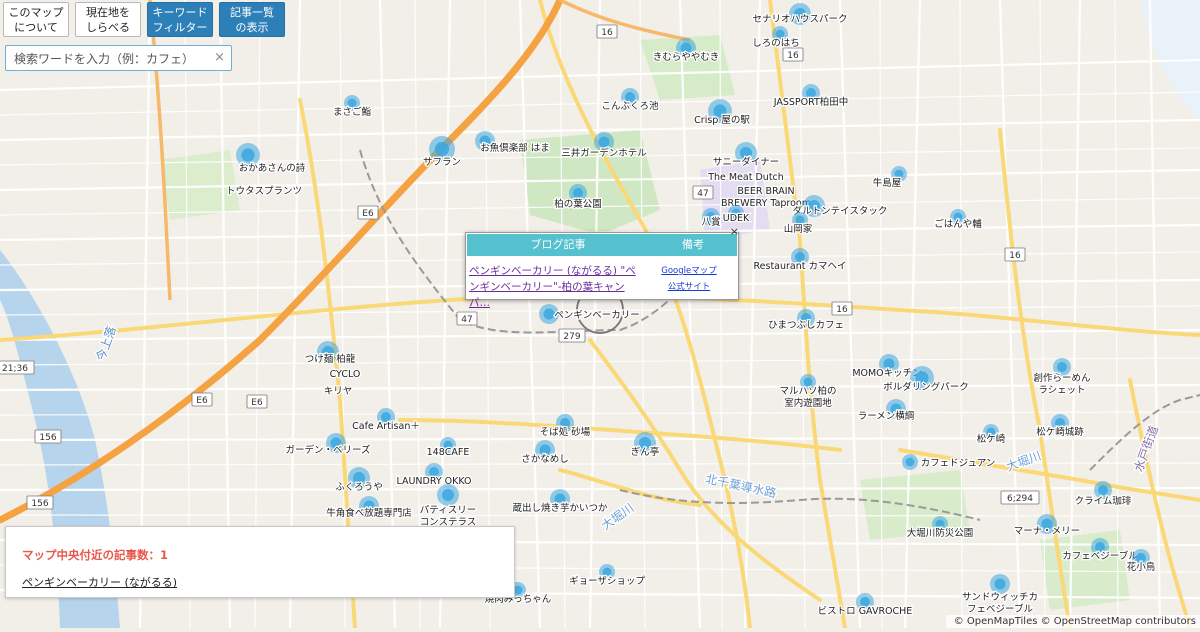  I want to click on place-label: The Meat Dutch, so click(745, 177).